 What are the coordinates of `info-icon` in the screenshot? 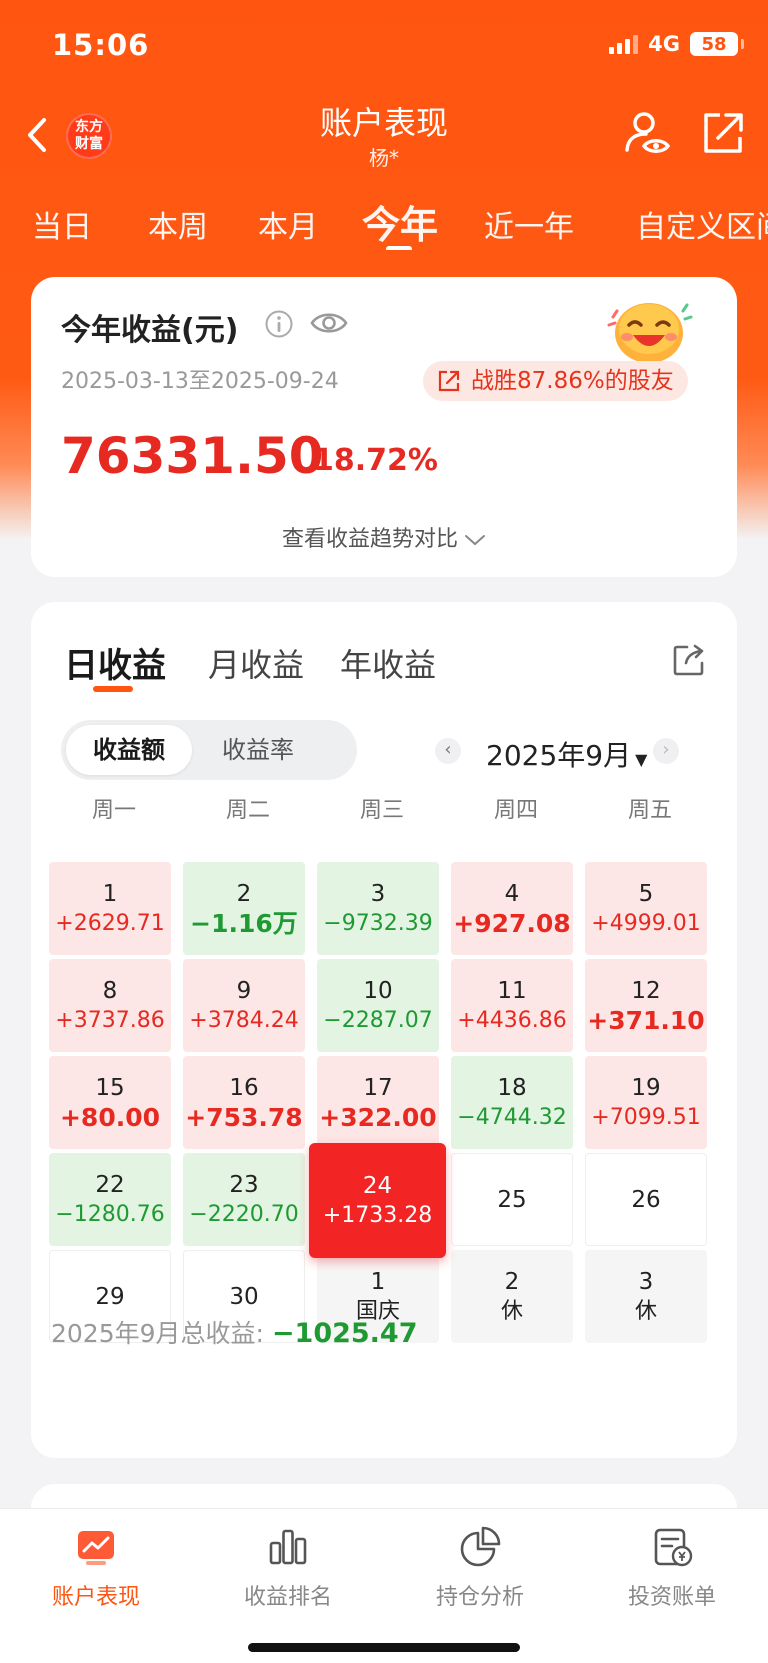 It's located at (279, 324).